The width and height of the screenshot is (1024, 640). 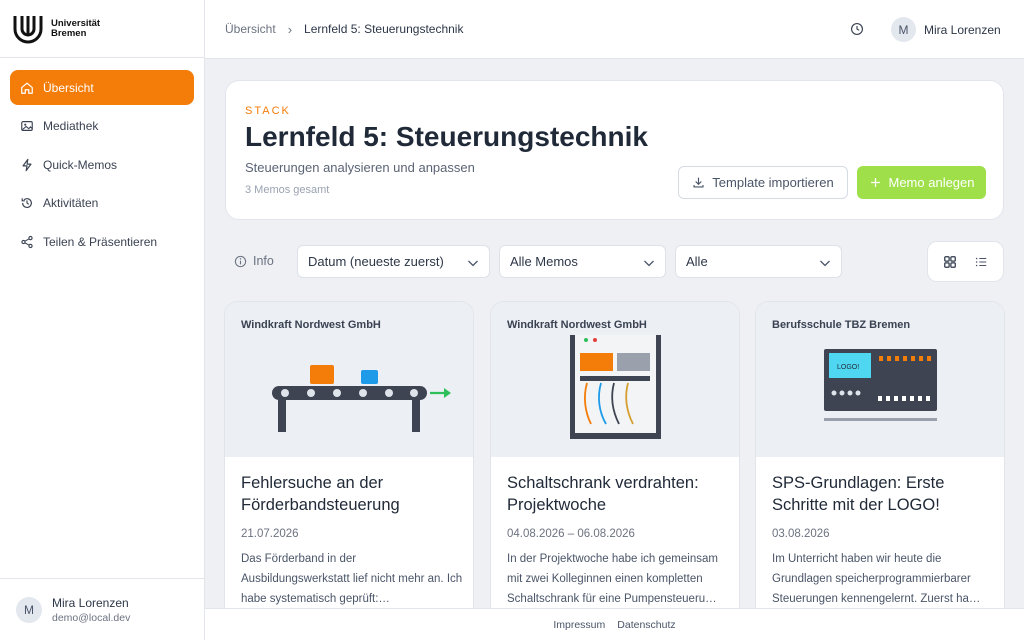 I want to click on stack-label: STACK, so click(x=268, y=111).